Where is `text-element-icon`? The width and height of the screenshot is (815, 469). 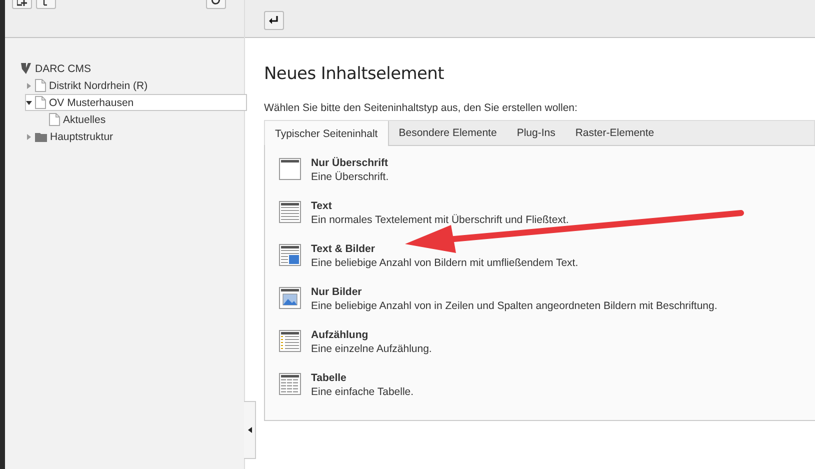 text-element-icon is located at coordinates (290, 212).